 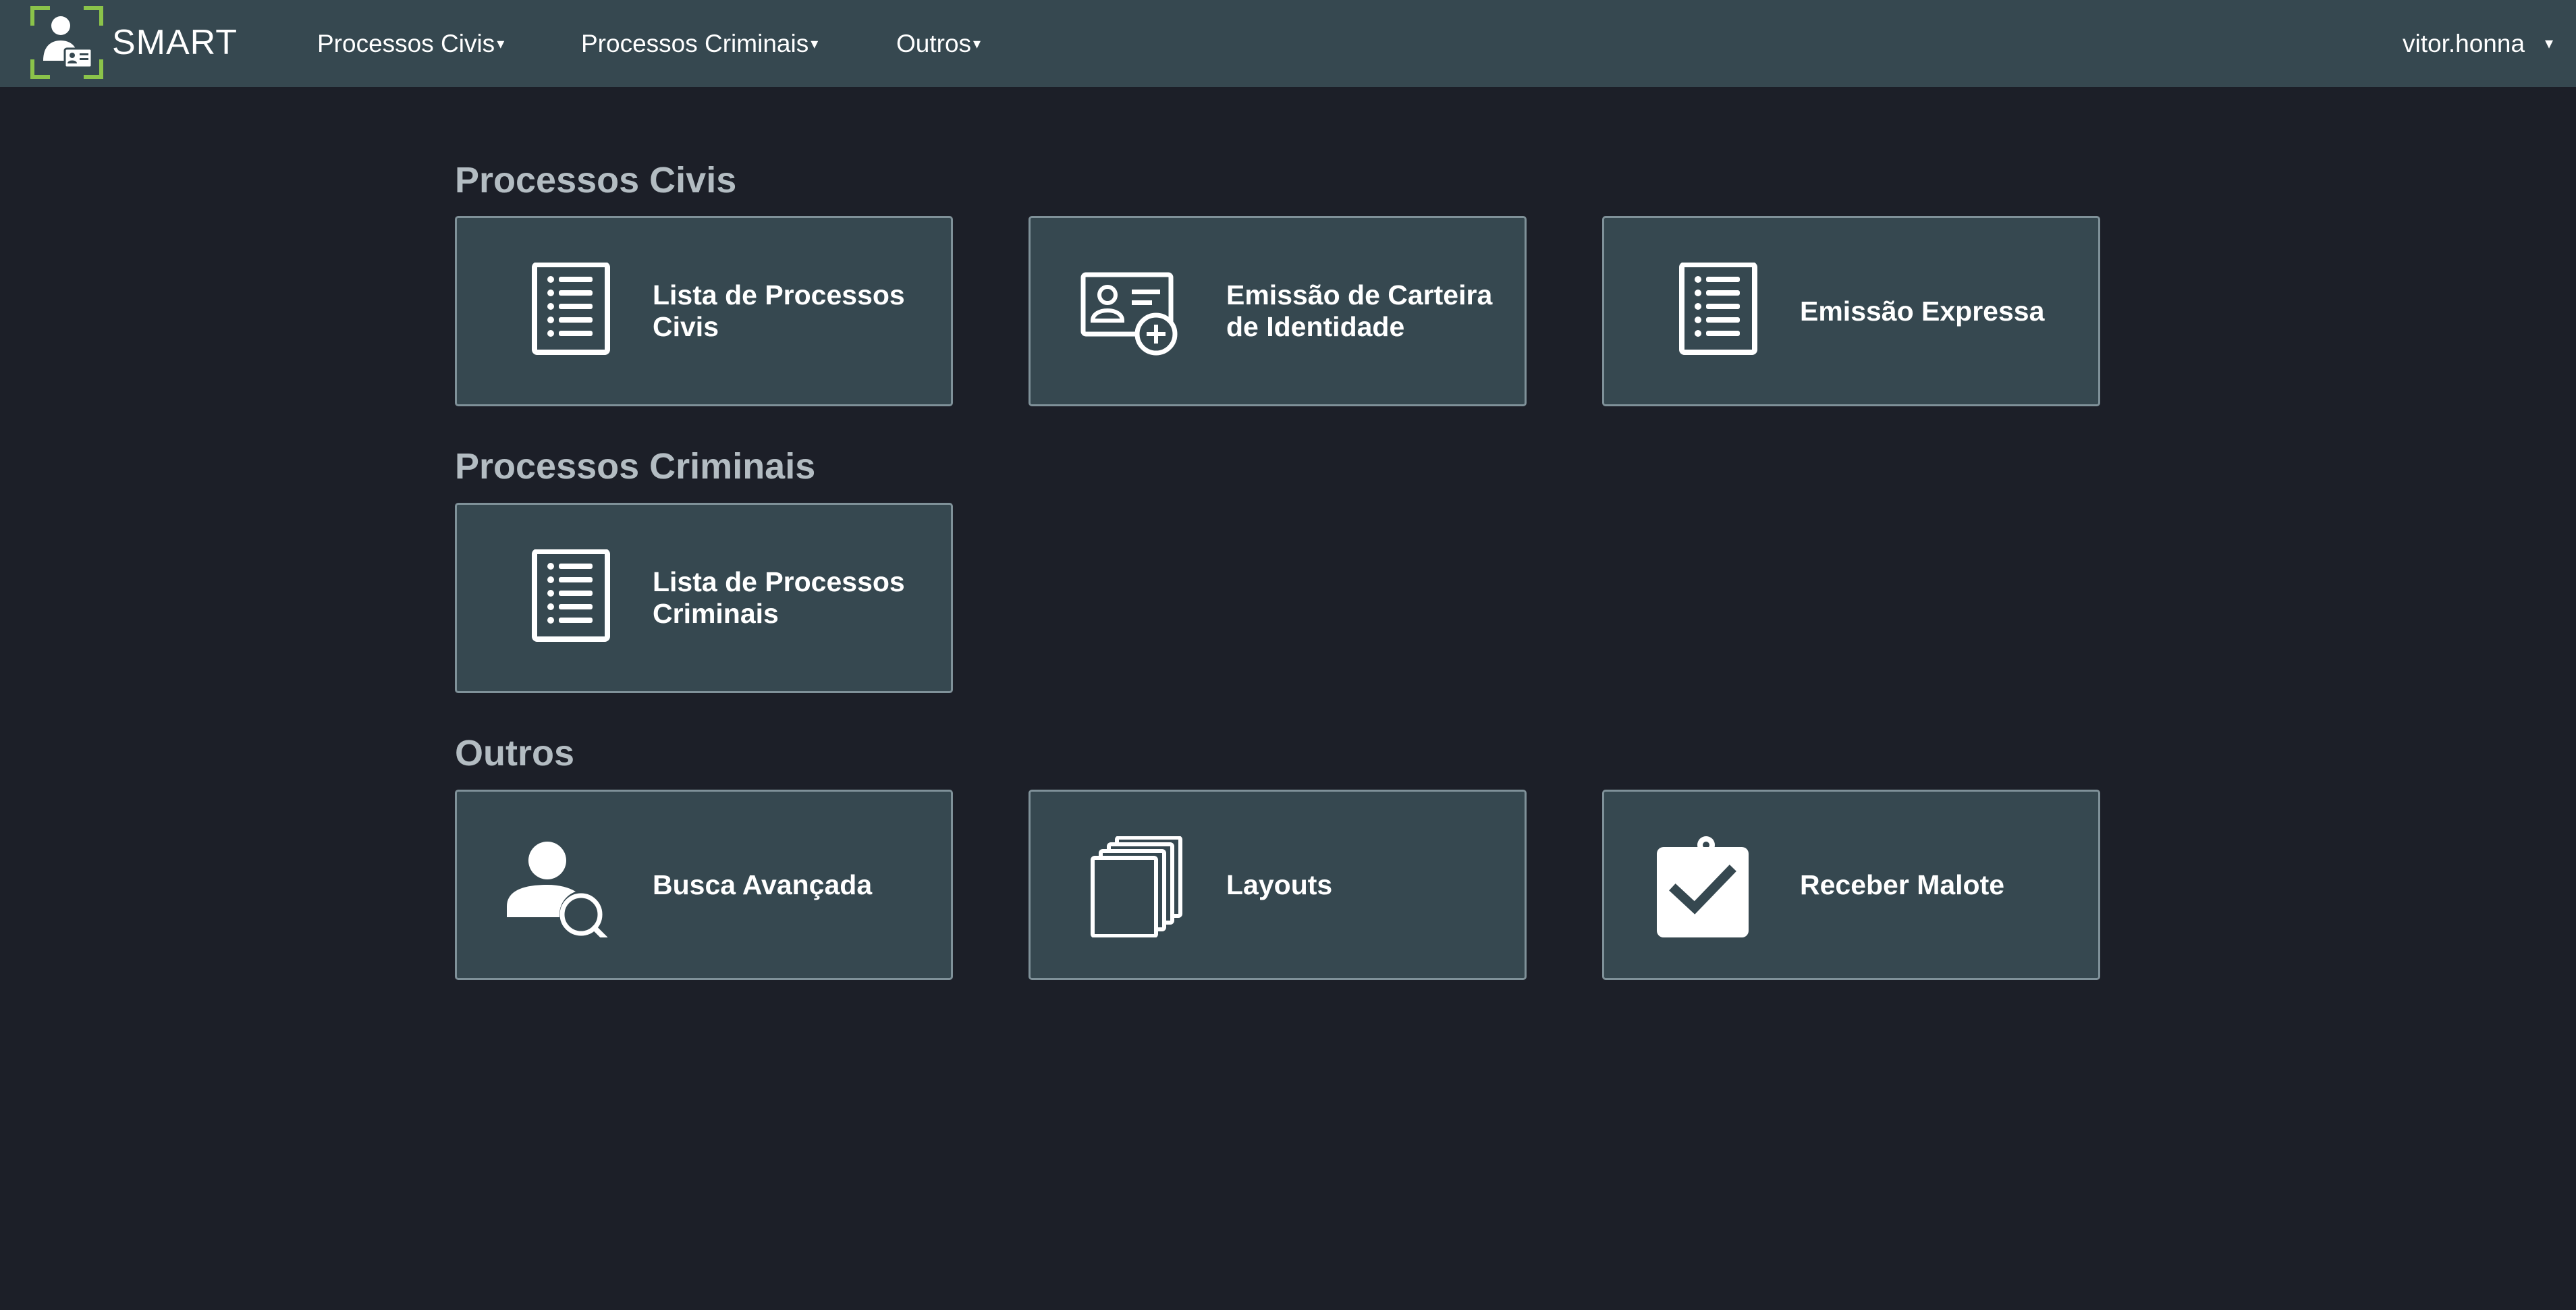 What do you see at coordinates (763, 884) in the screenshot?
I see `tile-label: Busca Avançada` at bounding box center [763, 884].